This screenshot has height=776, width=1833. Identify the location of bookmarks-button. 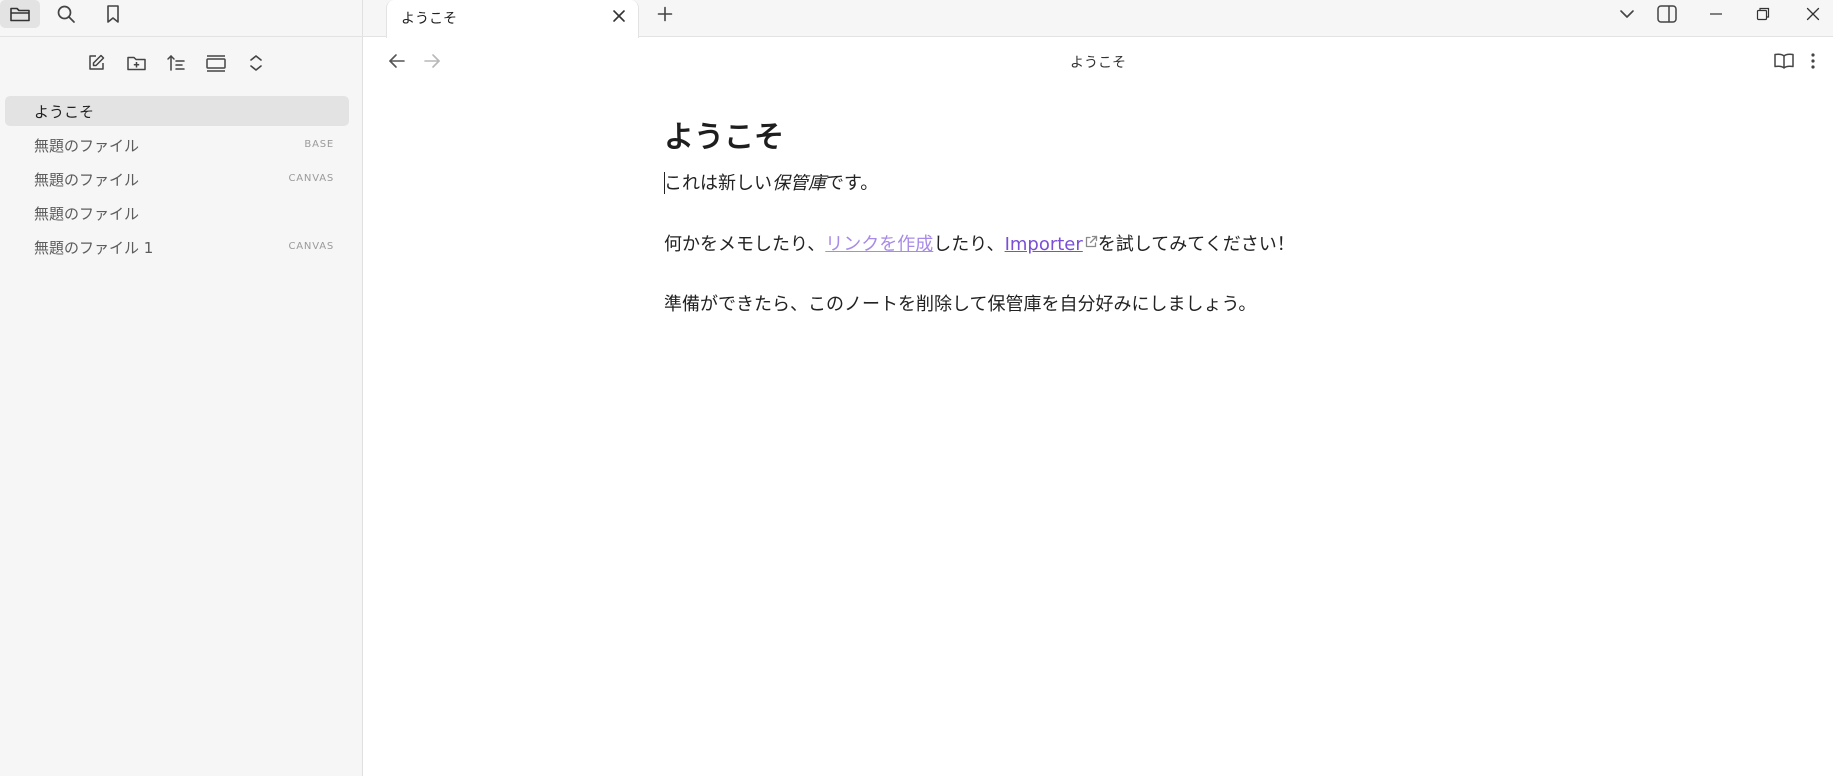
(113, 14).